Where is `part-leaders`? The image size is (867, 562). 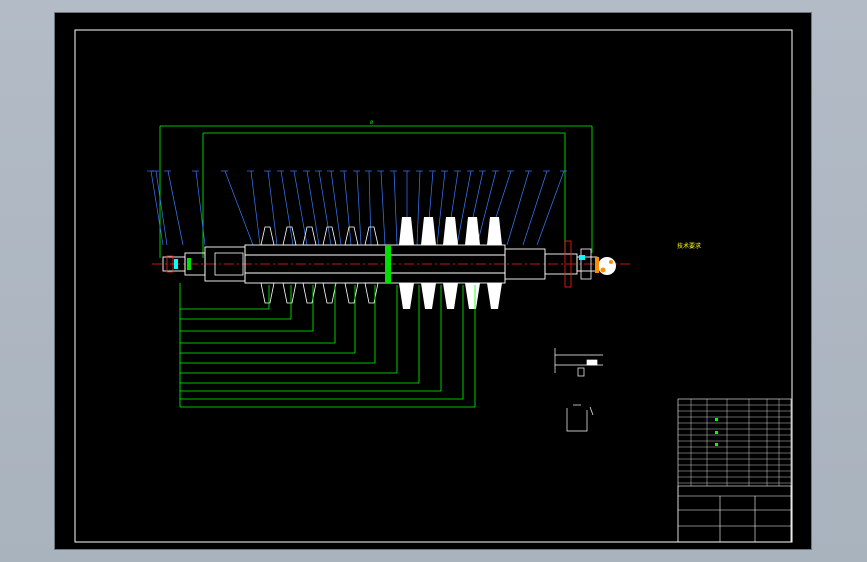 part-leaders is located at coordinates (357, 208).